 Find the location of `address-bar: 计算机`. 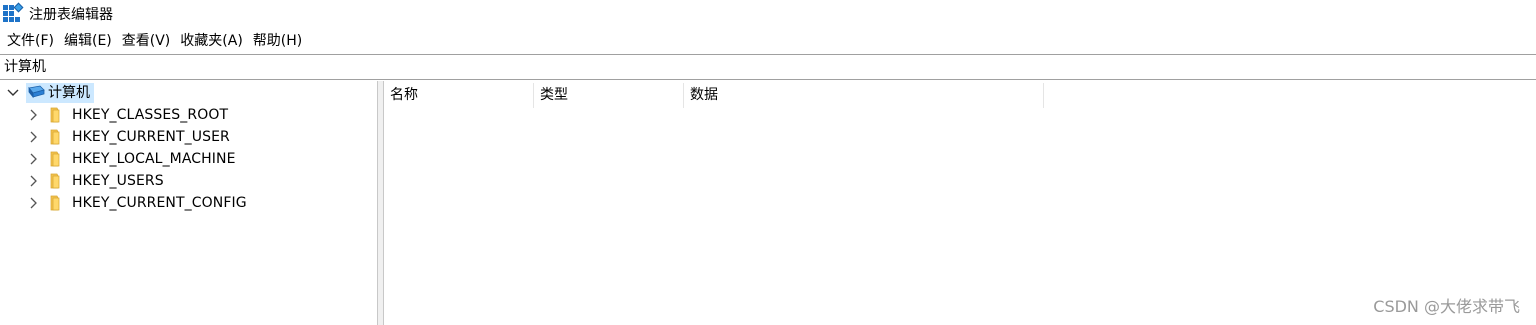

address-bar: 计算机 is located at coordinates (768, 67).